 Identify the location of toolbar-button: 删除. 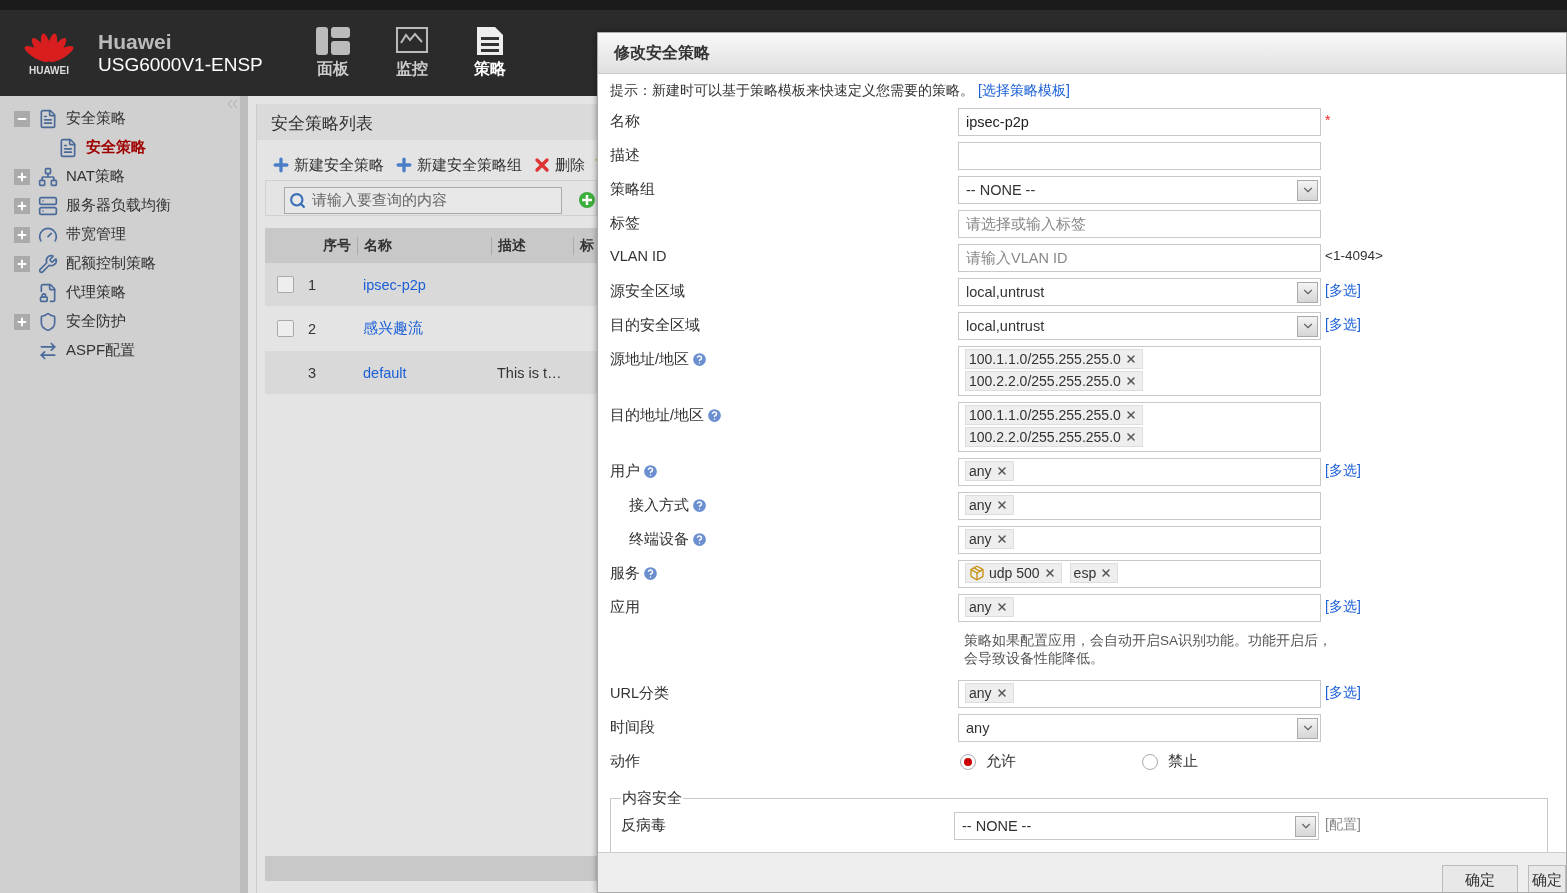
(558, 165).